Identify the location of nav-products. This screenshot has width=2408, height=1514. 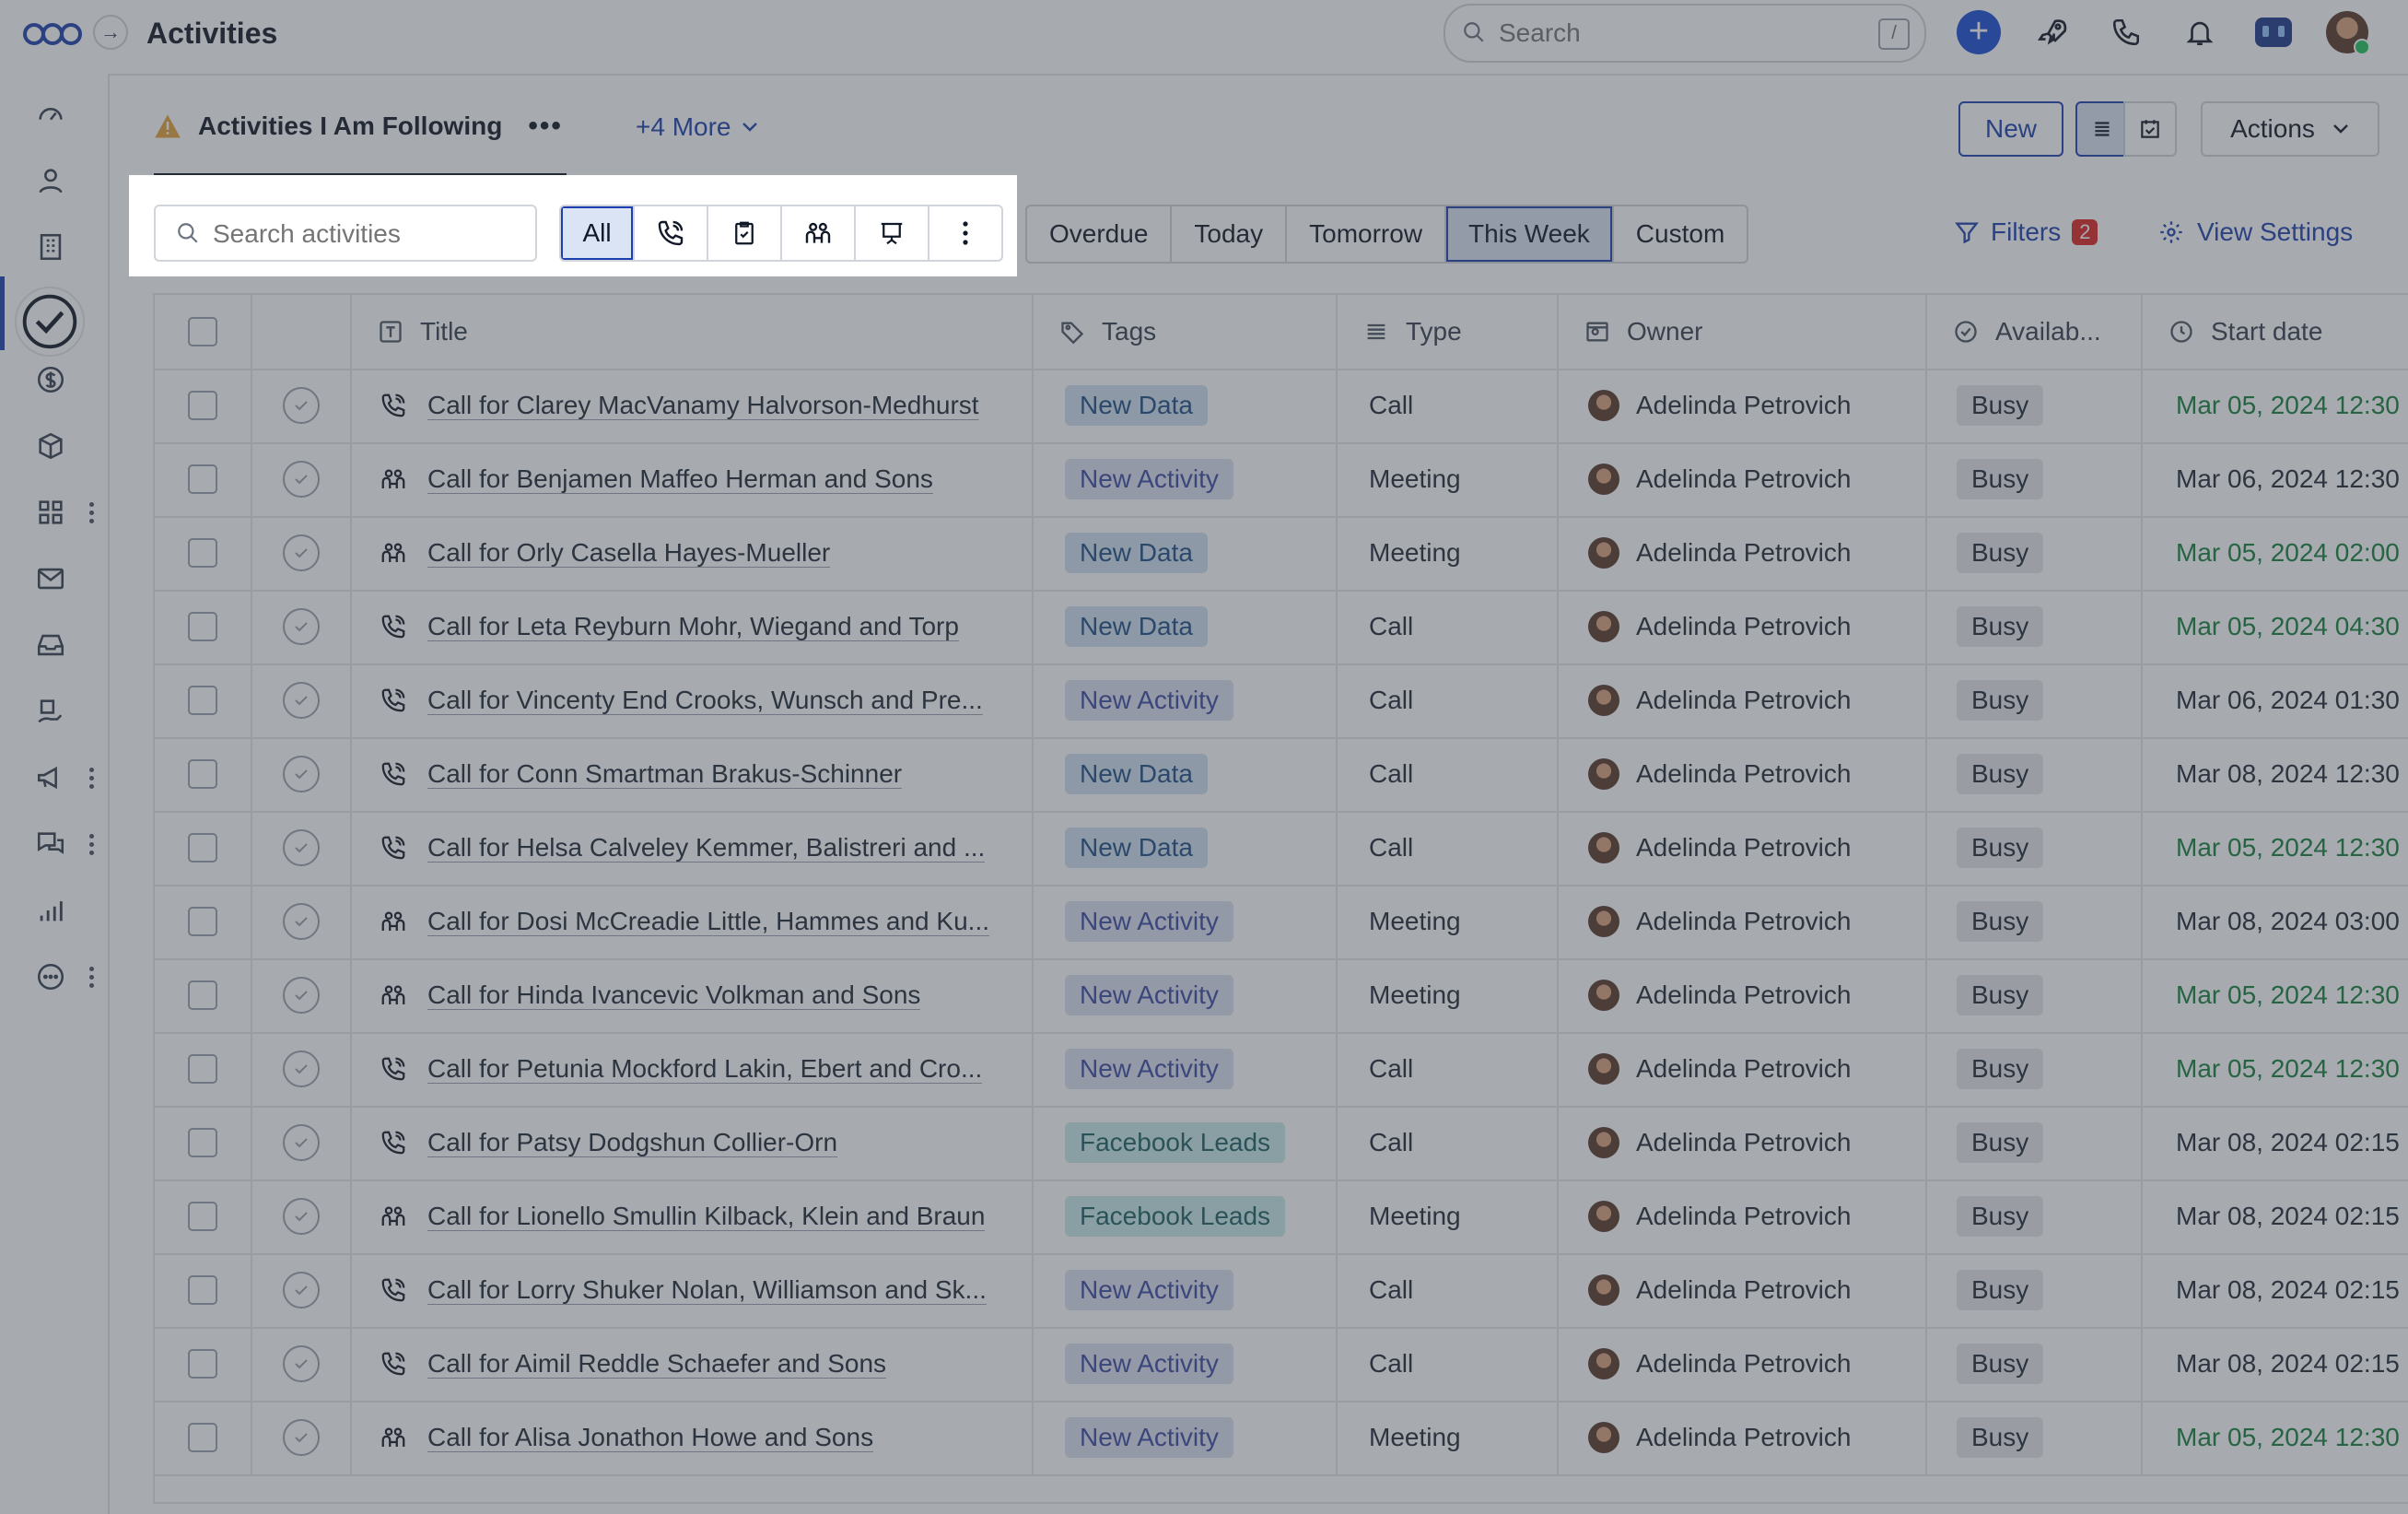
(51, 446).